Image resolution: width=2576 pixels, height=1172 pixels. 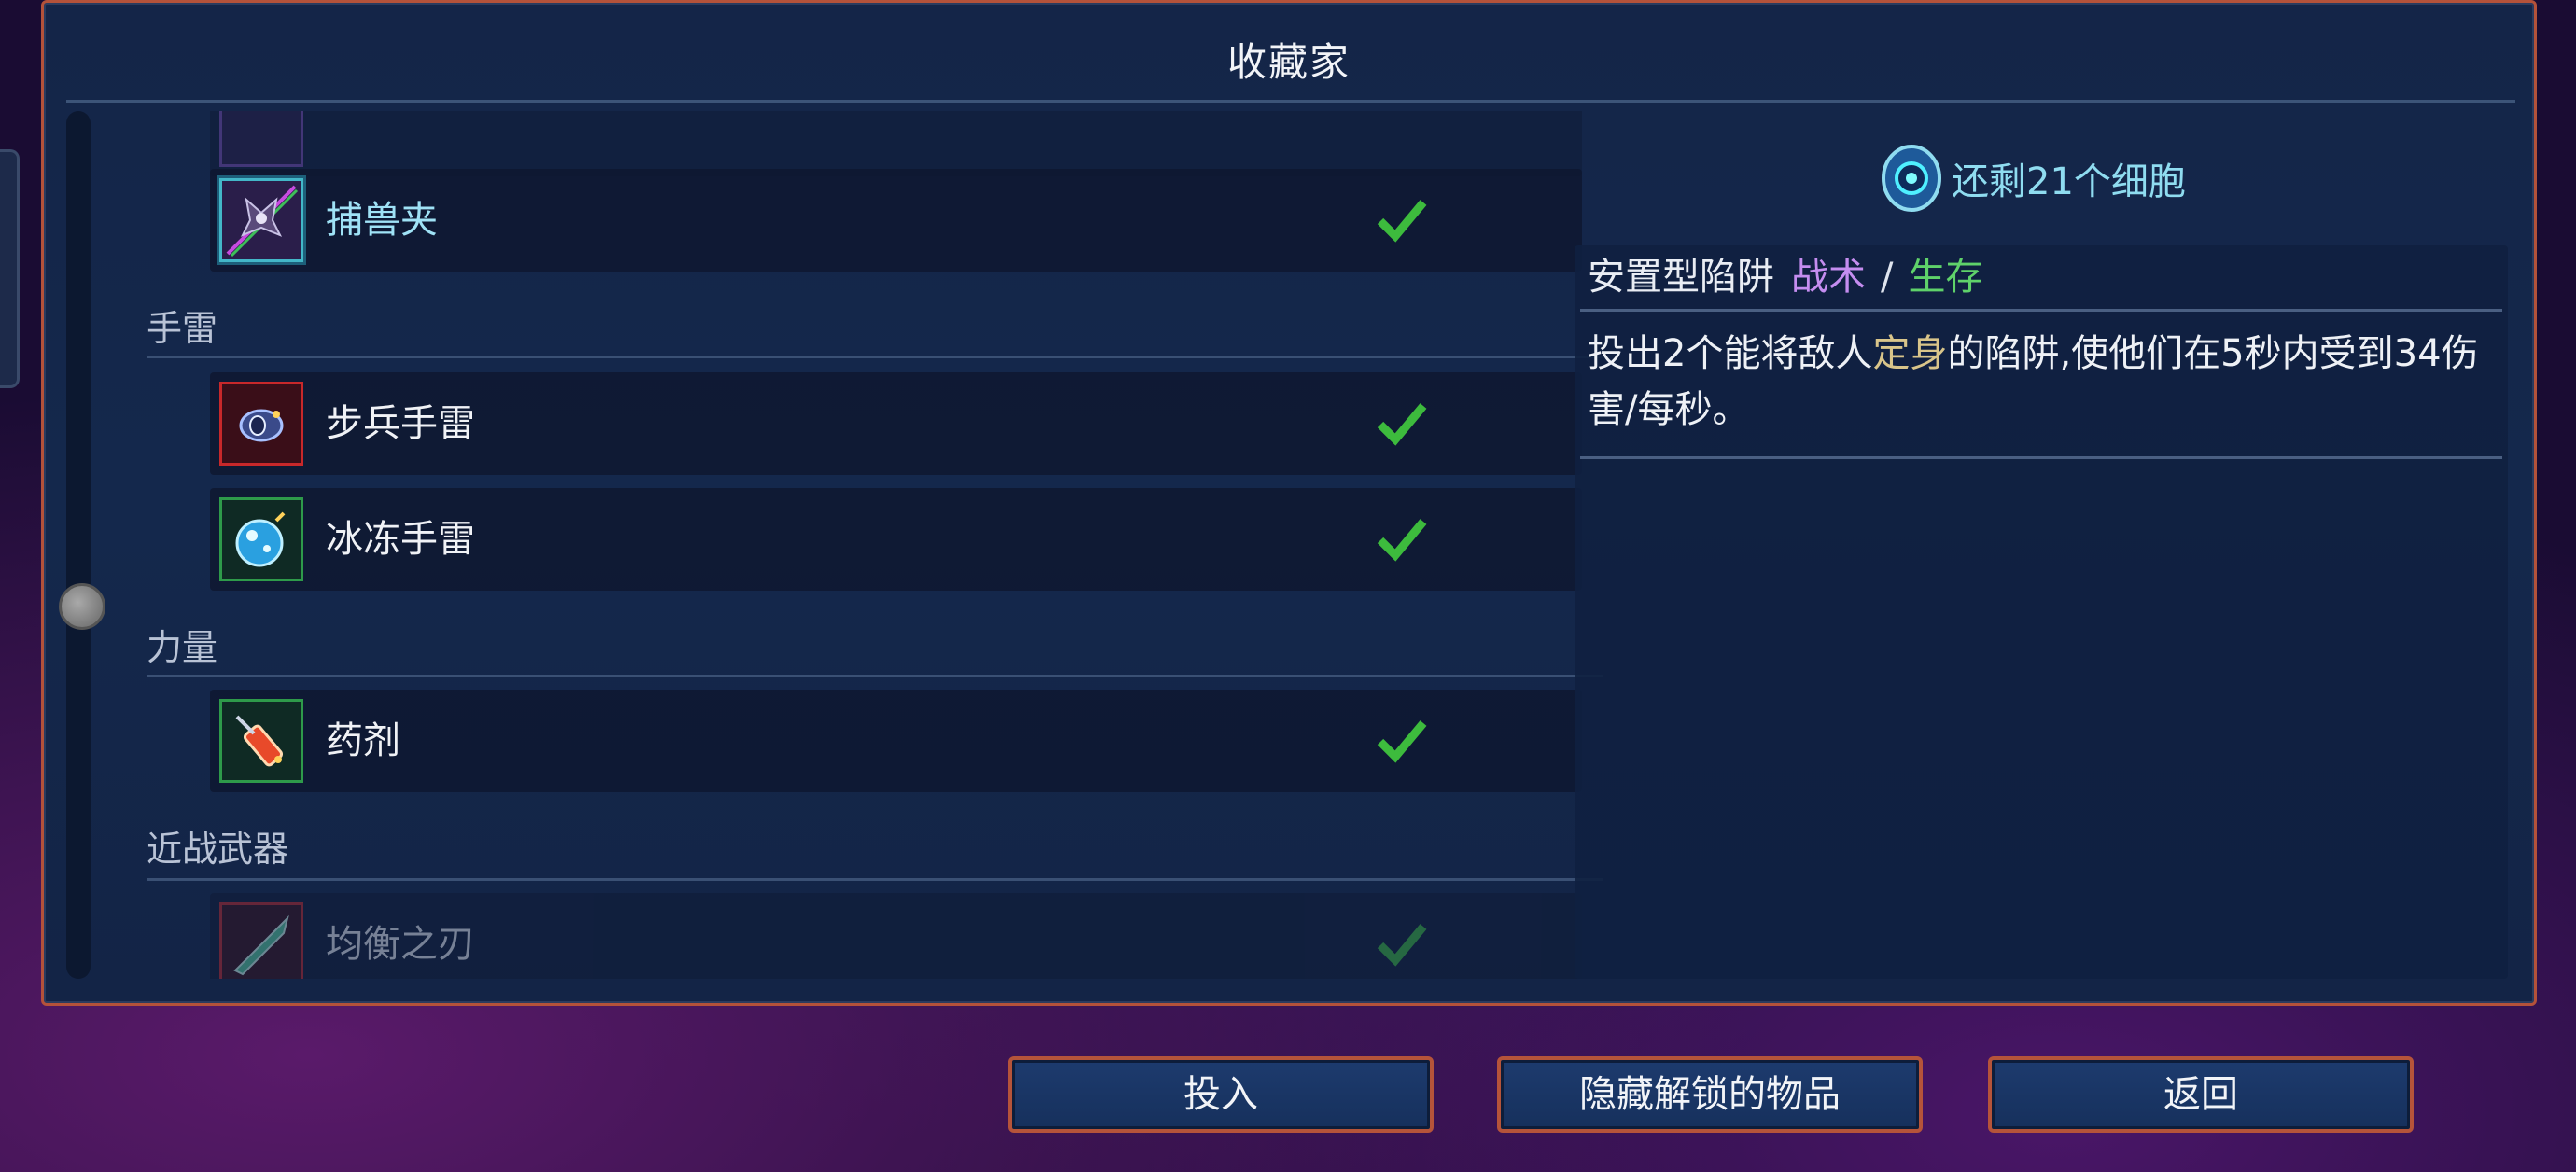 I want to click on back-button: 返回, so click(x=2201, y=1094).